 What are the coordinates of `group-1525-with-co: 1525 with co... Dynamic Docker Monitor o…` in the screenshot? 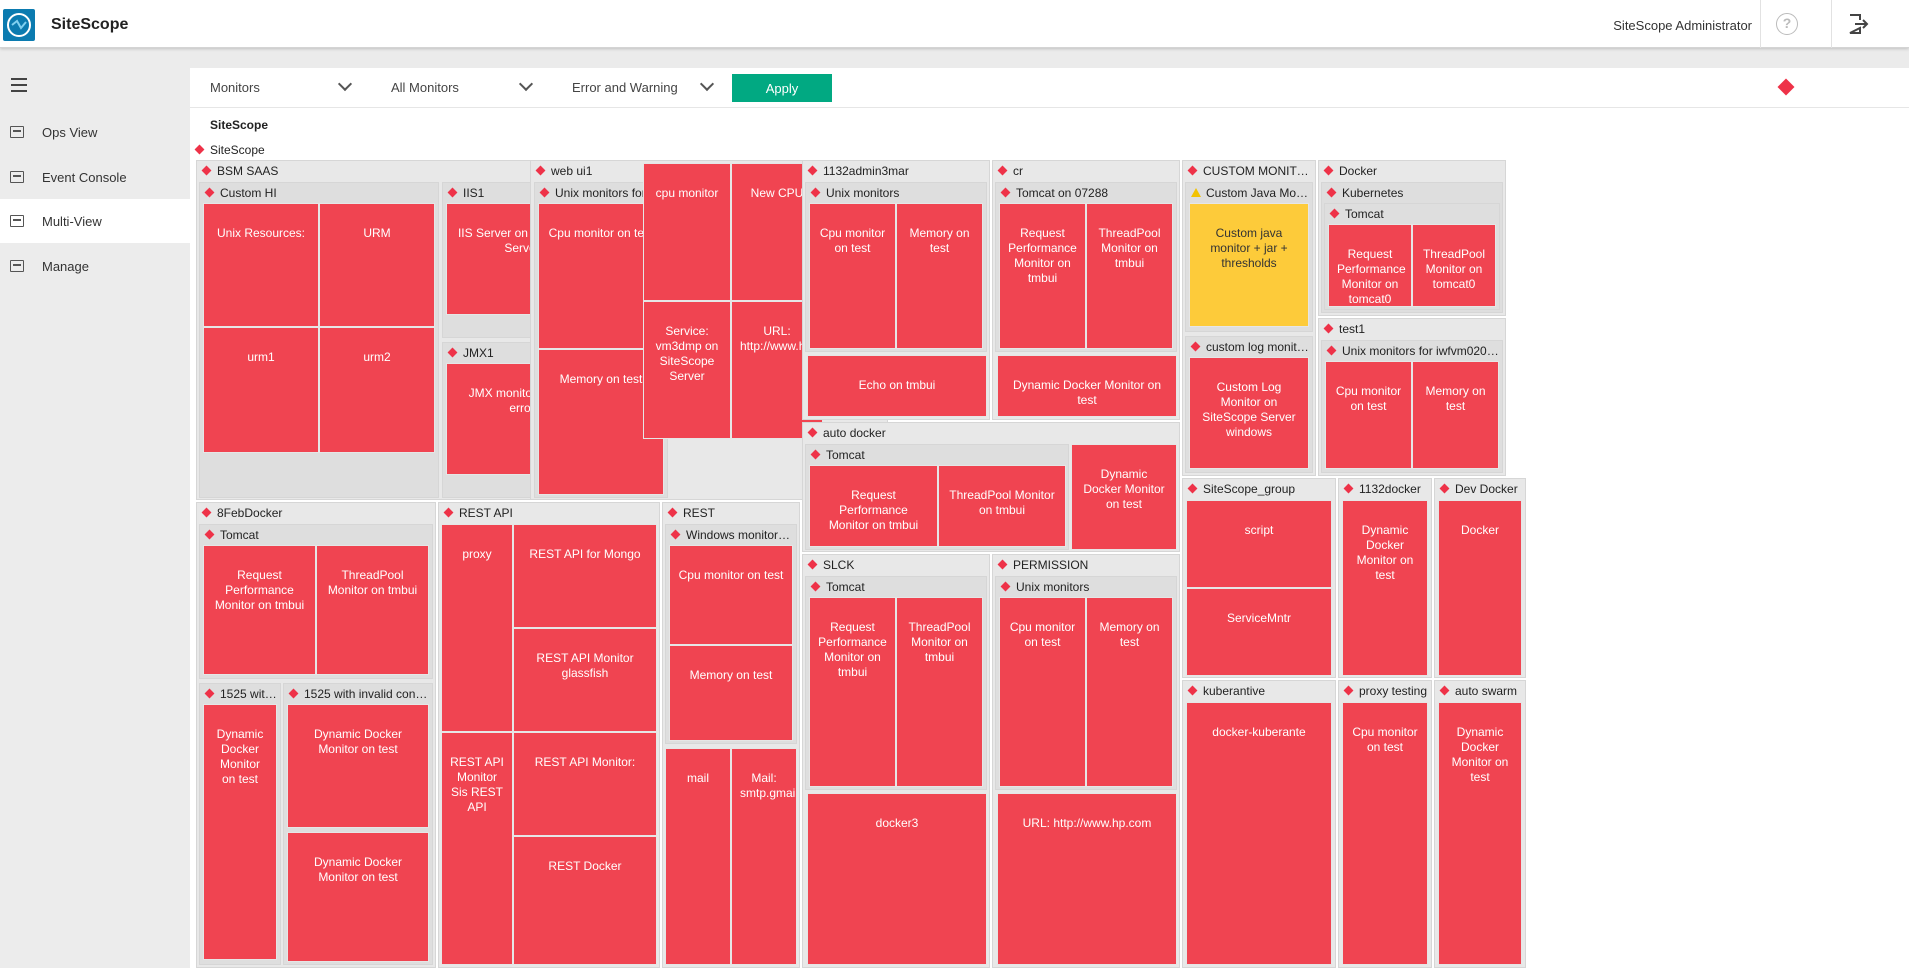 It's located at (240, 824).